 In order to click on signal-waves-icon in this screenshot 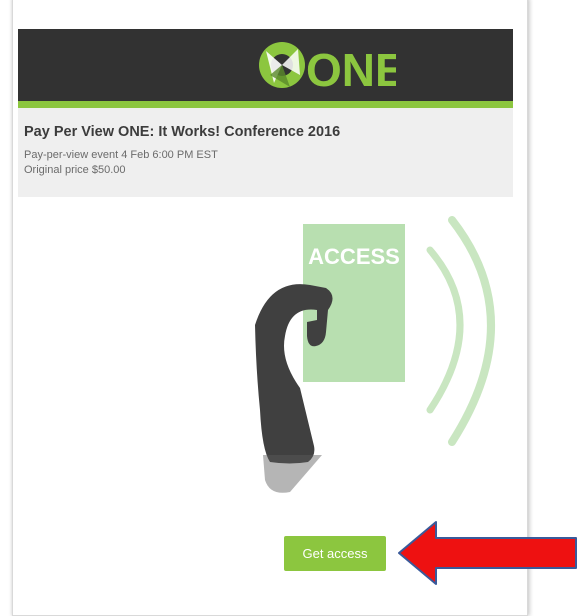, I will do `click(460, 331)`.